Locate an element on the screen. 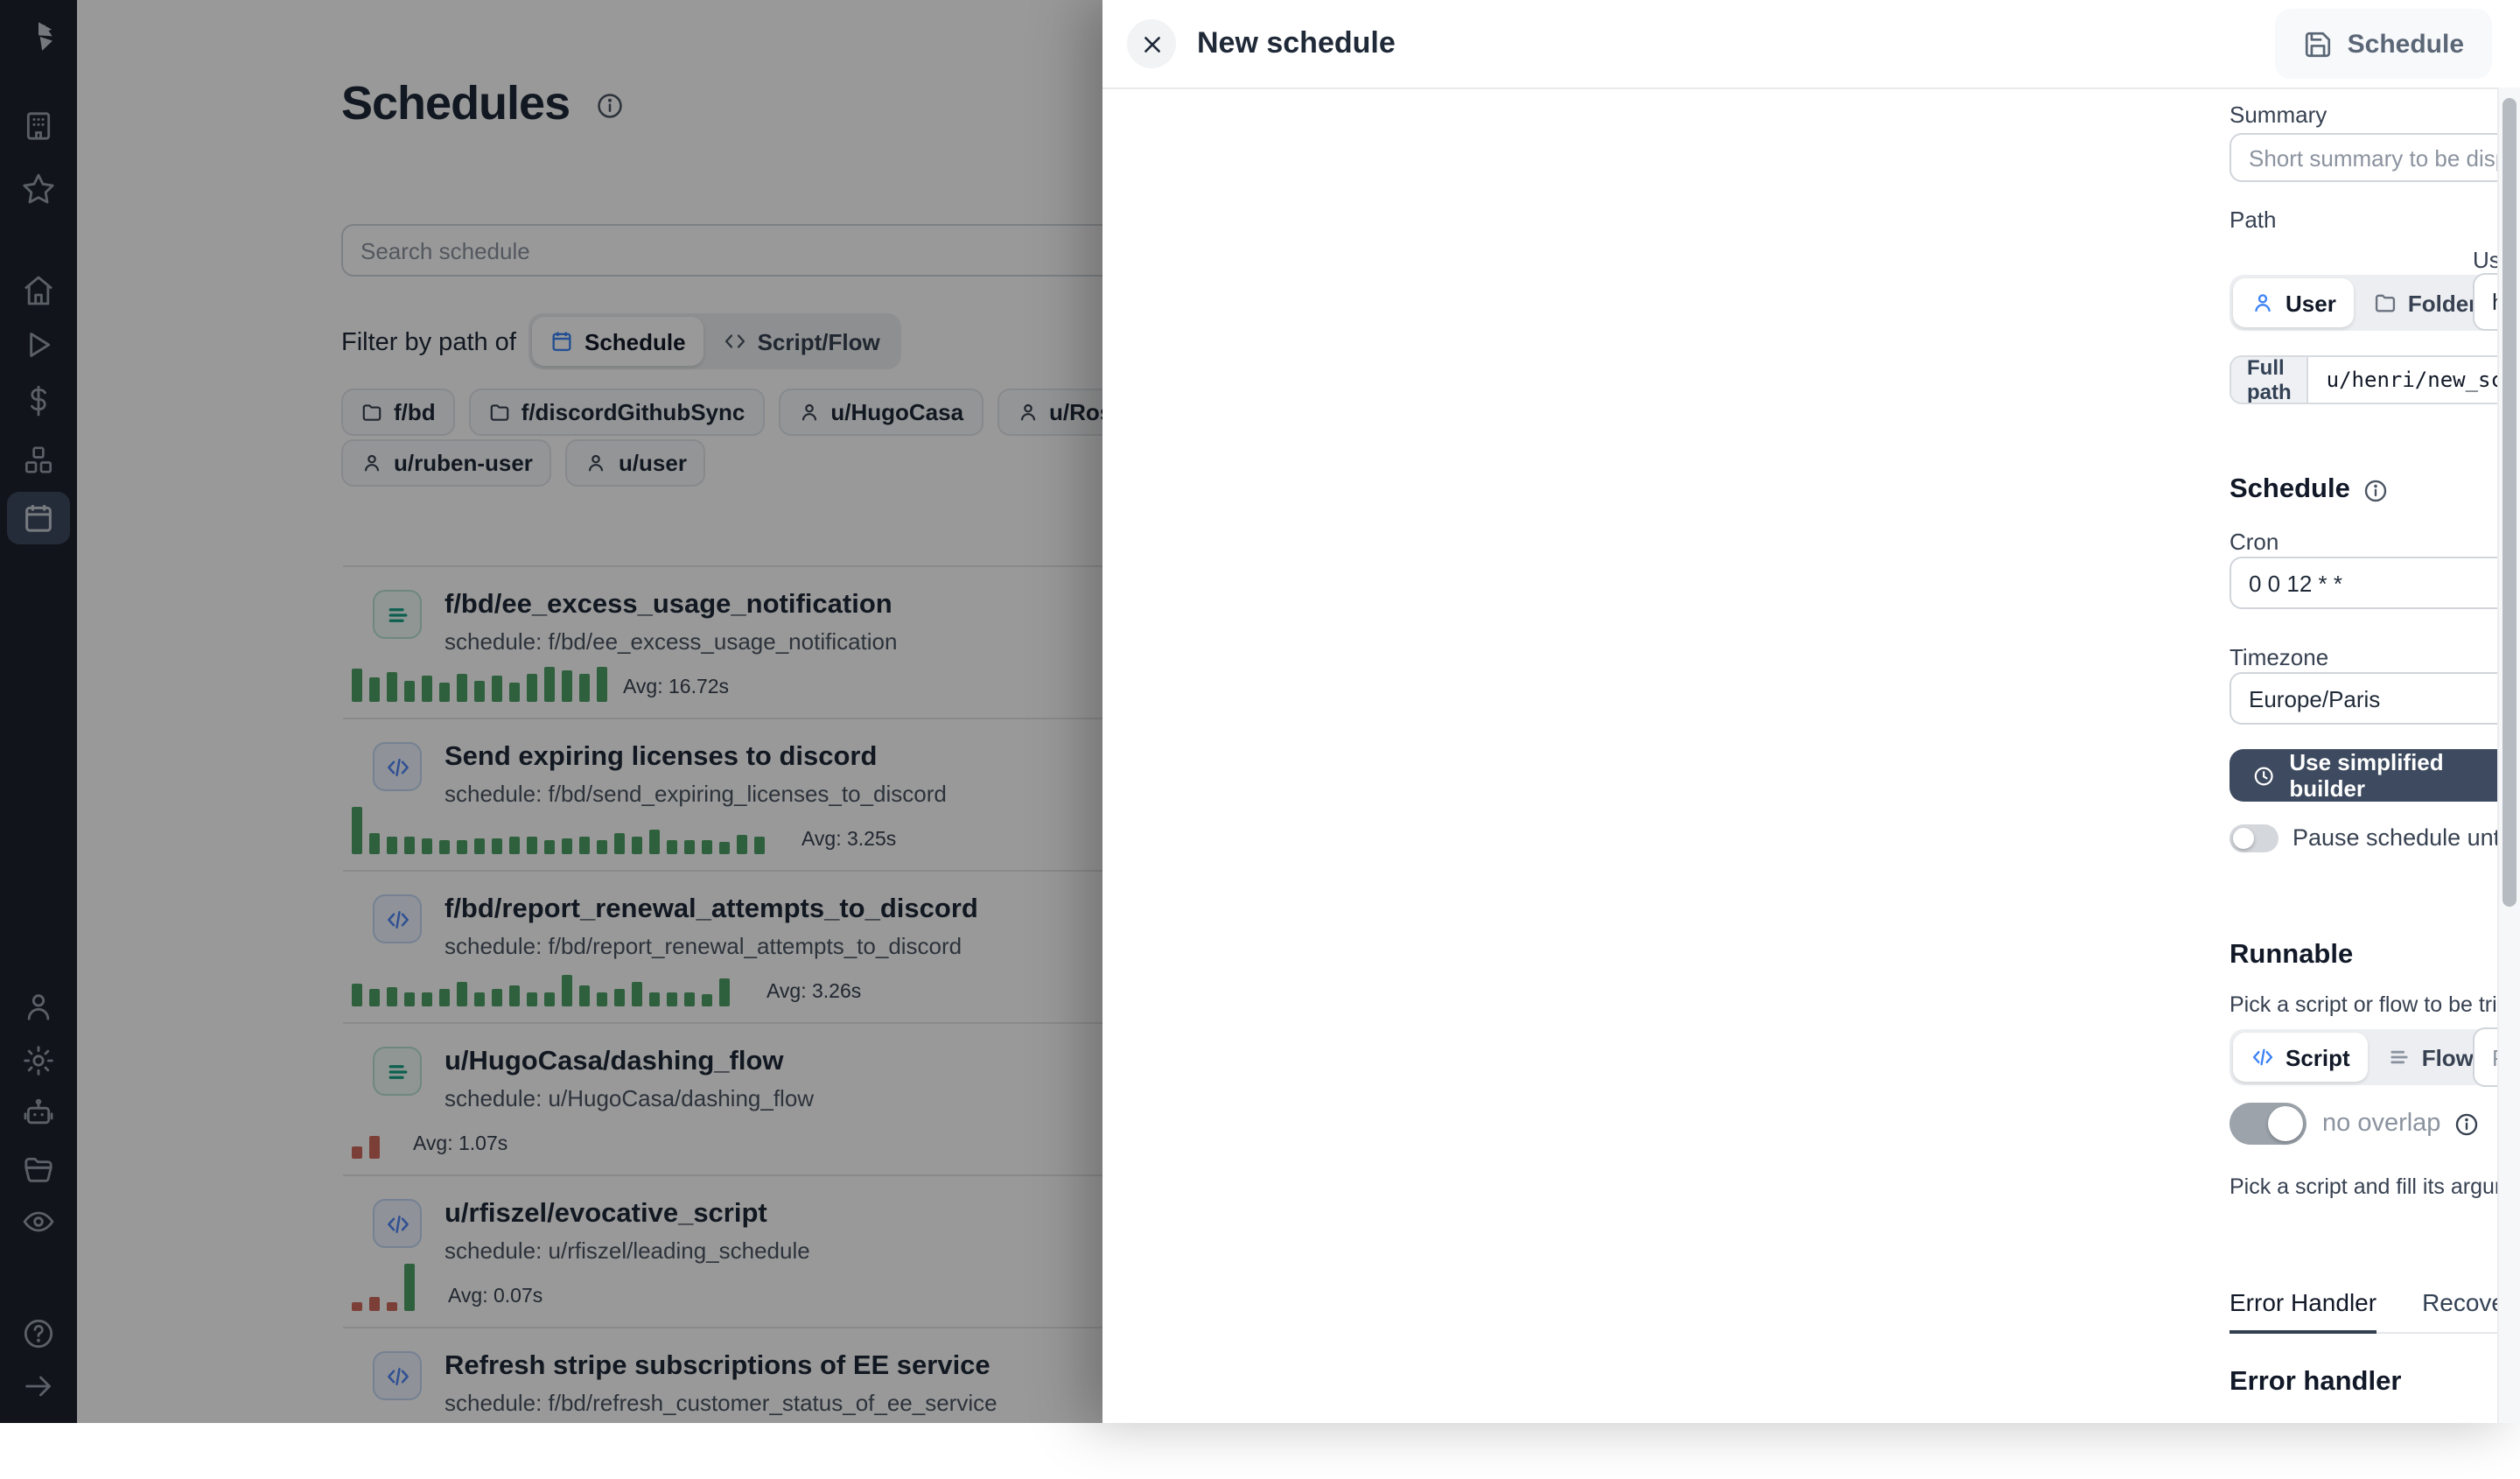 Image resolution: width=2520 pixels, height=1479 pixels. schedule-save-button: Schedule is located at coordinates (2383, 44).